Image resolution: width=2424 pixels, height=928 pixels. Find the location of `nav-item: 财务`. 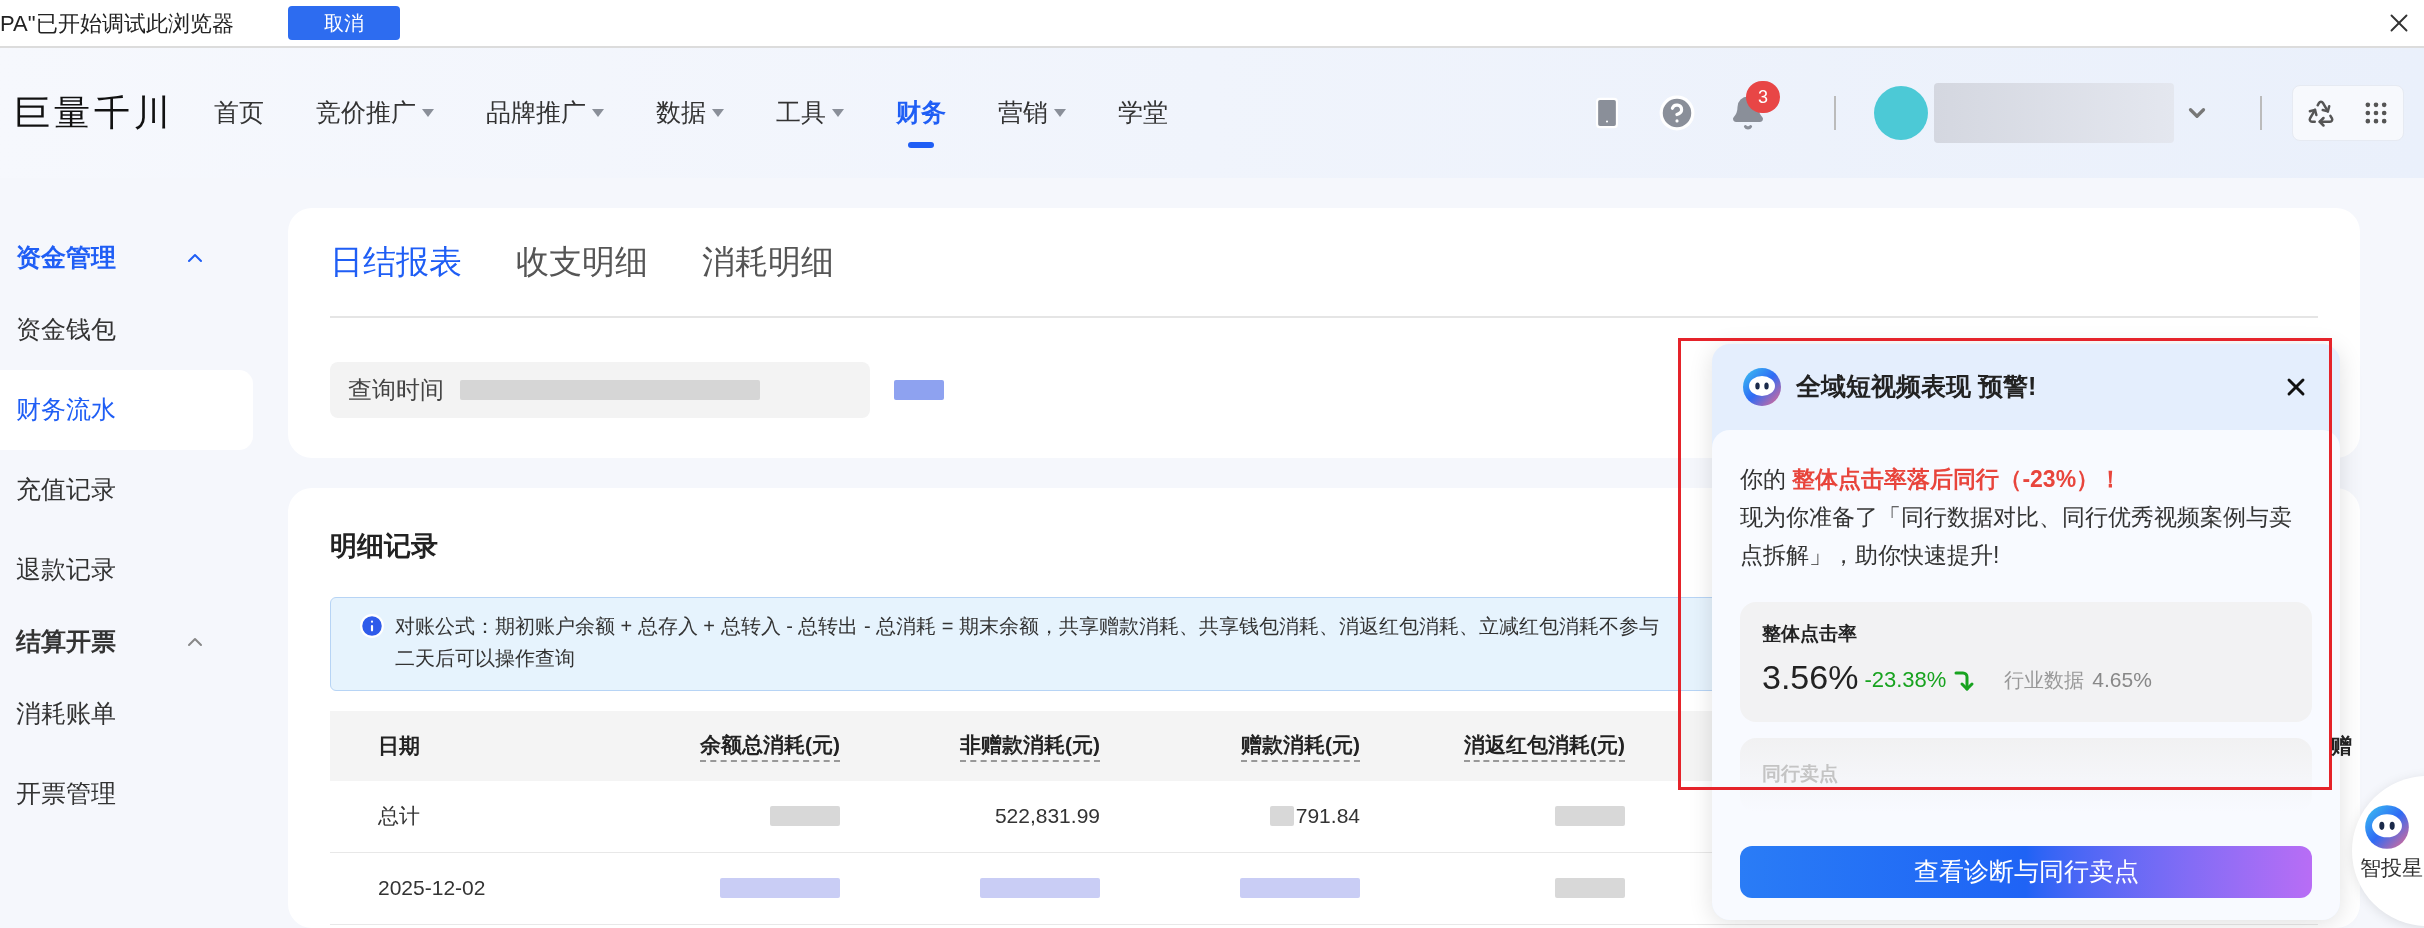

nav-item: 财务 is located at coordinates (921, 113).